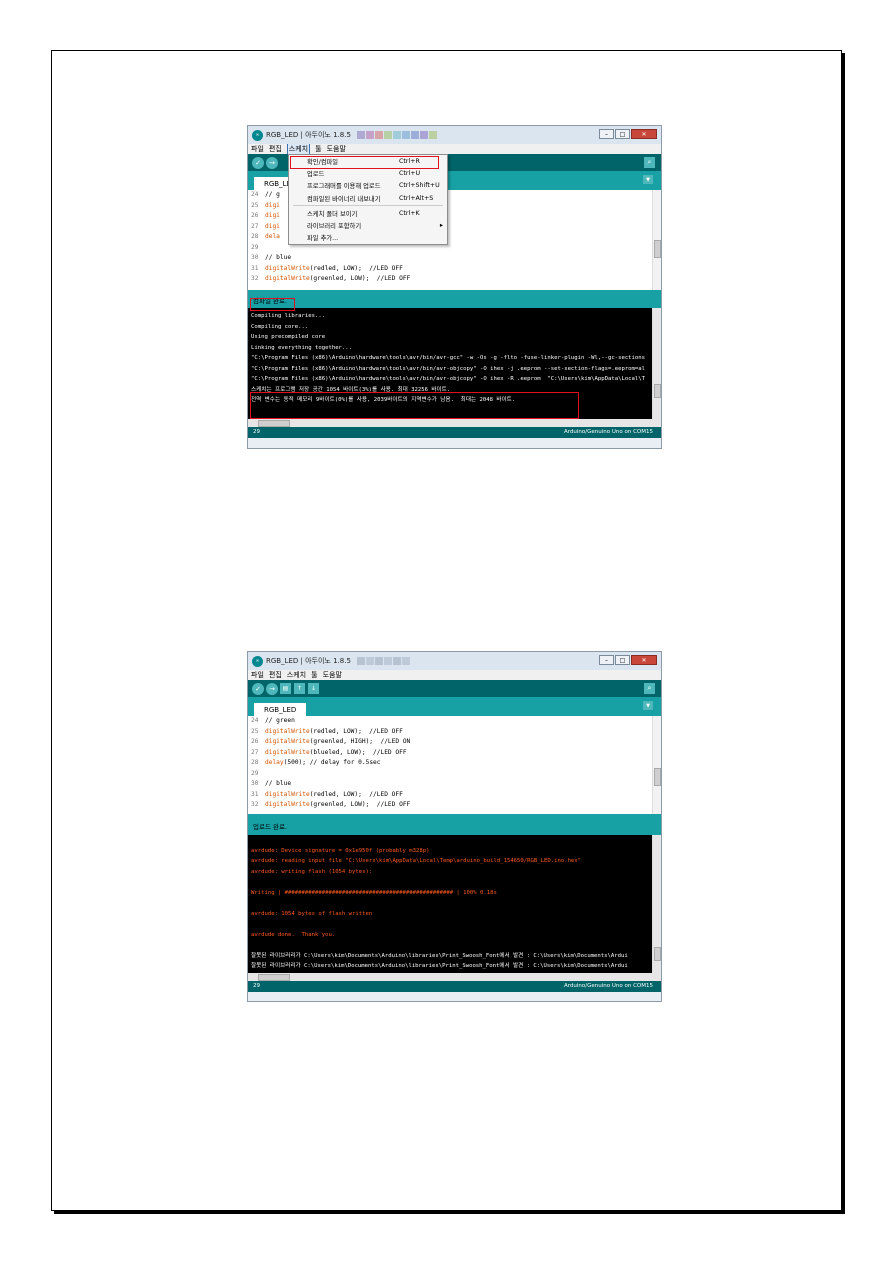 Image resolution: width=893 pixels, height=1263 pixels. I want to click on new-sketch-icon: ▤, so click(285, 688).